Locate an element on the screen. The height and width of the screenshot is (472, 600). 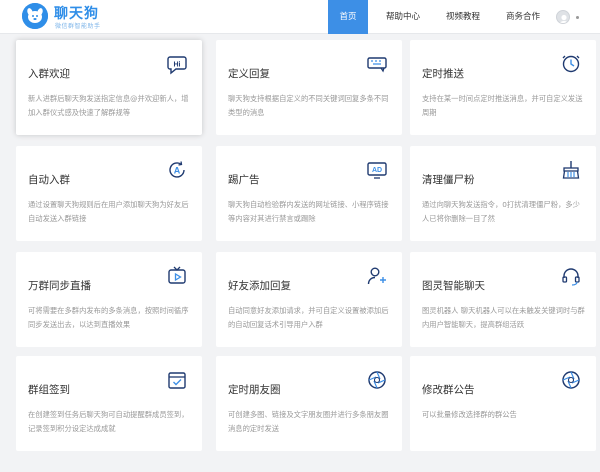
card-description: 聊天狗支持根据自定义的不同关键词回复多条不同类型的消息 is located at coordinates (308, 105).